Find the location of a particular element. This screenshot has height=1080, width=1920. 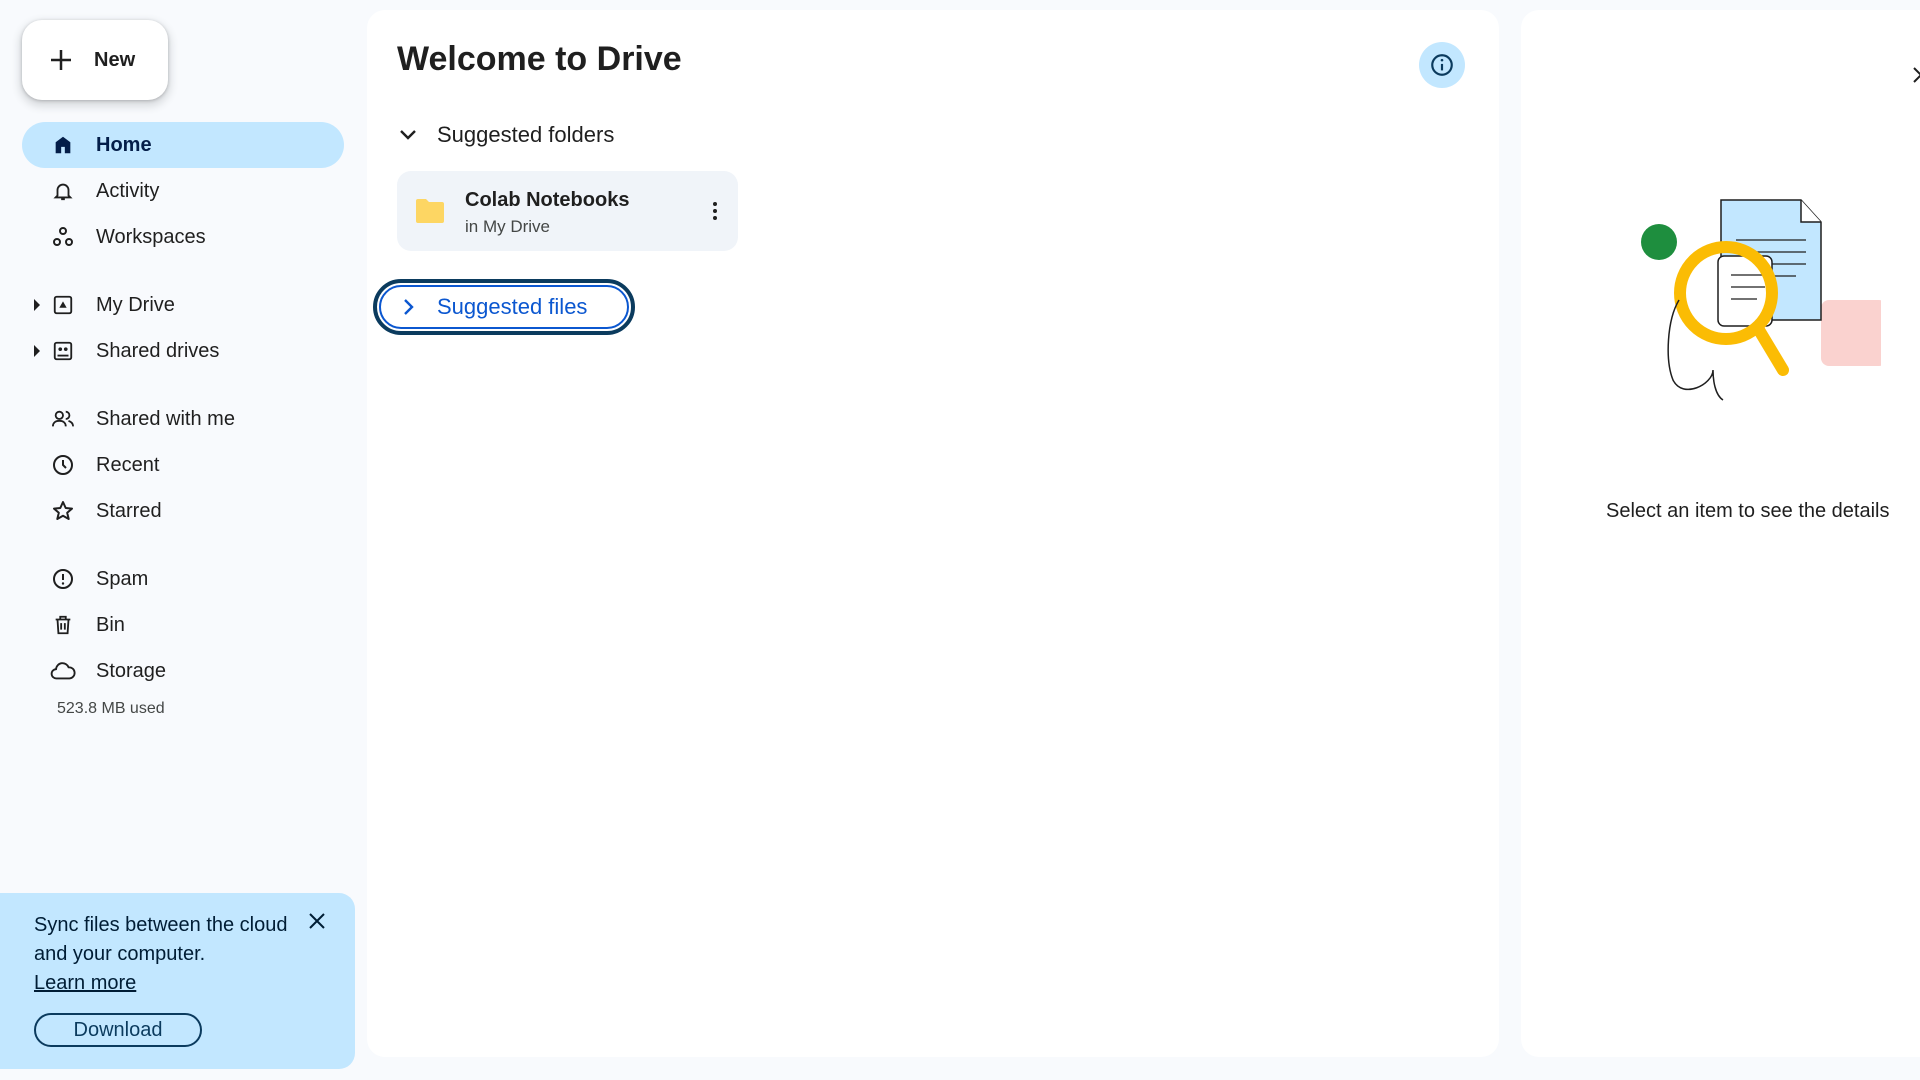

suggested-files-toggle: Suggested files is located at coordinates (504, 307).